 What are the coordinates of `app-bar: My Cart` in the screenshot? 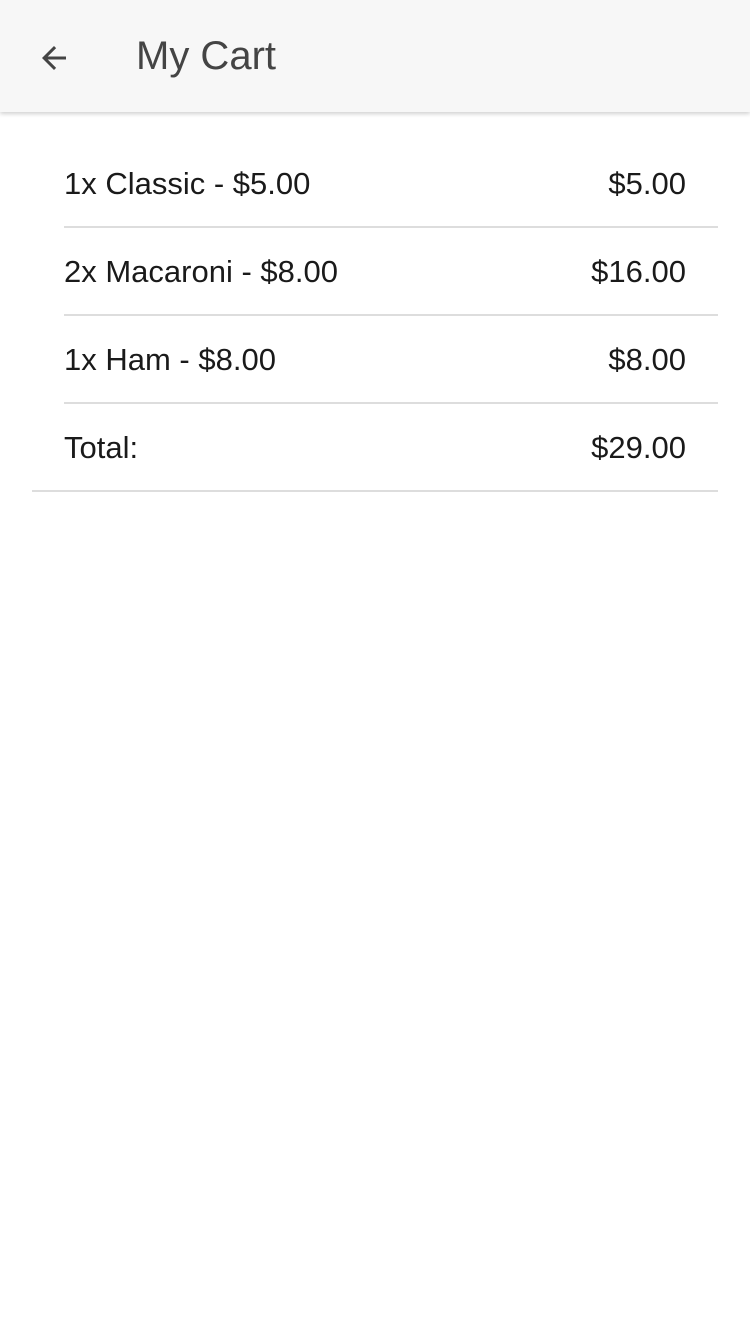 It's located at (375, 56).